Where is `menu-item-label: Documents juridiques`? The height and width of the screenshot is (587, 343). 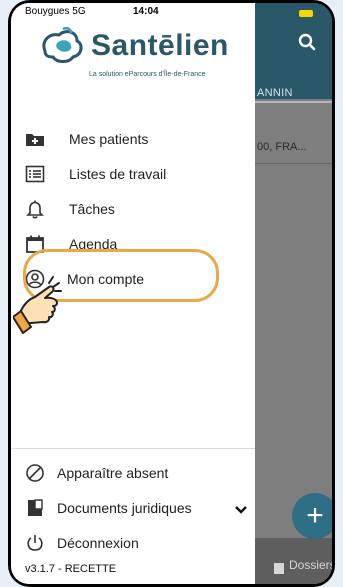
menu-item-label: Documents juridiques is located at coordinates (124, 507).